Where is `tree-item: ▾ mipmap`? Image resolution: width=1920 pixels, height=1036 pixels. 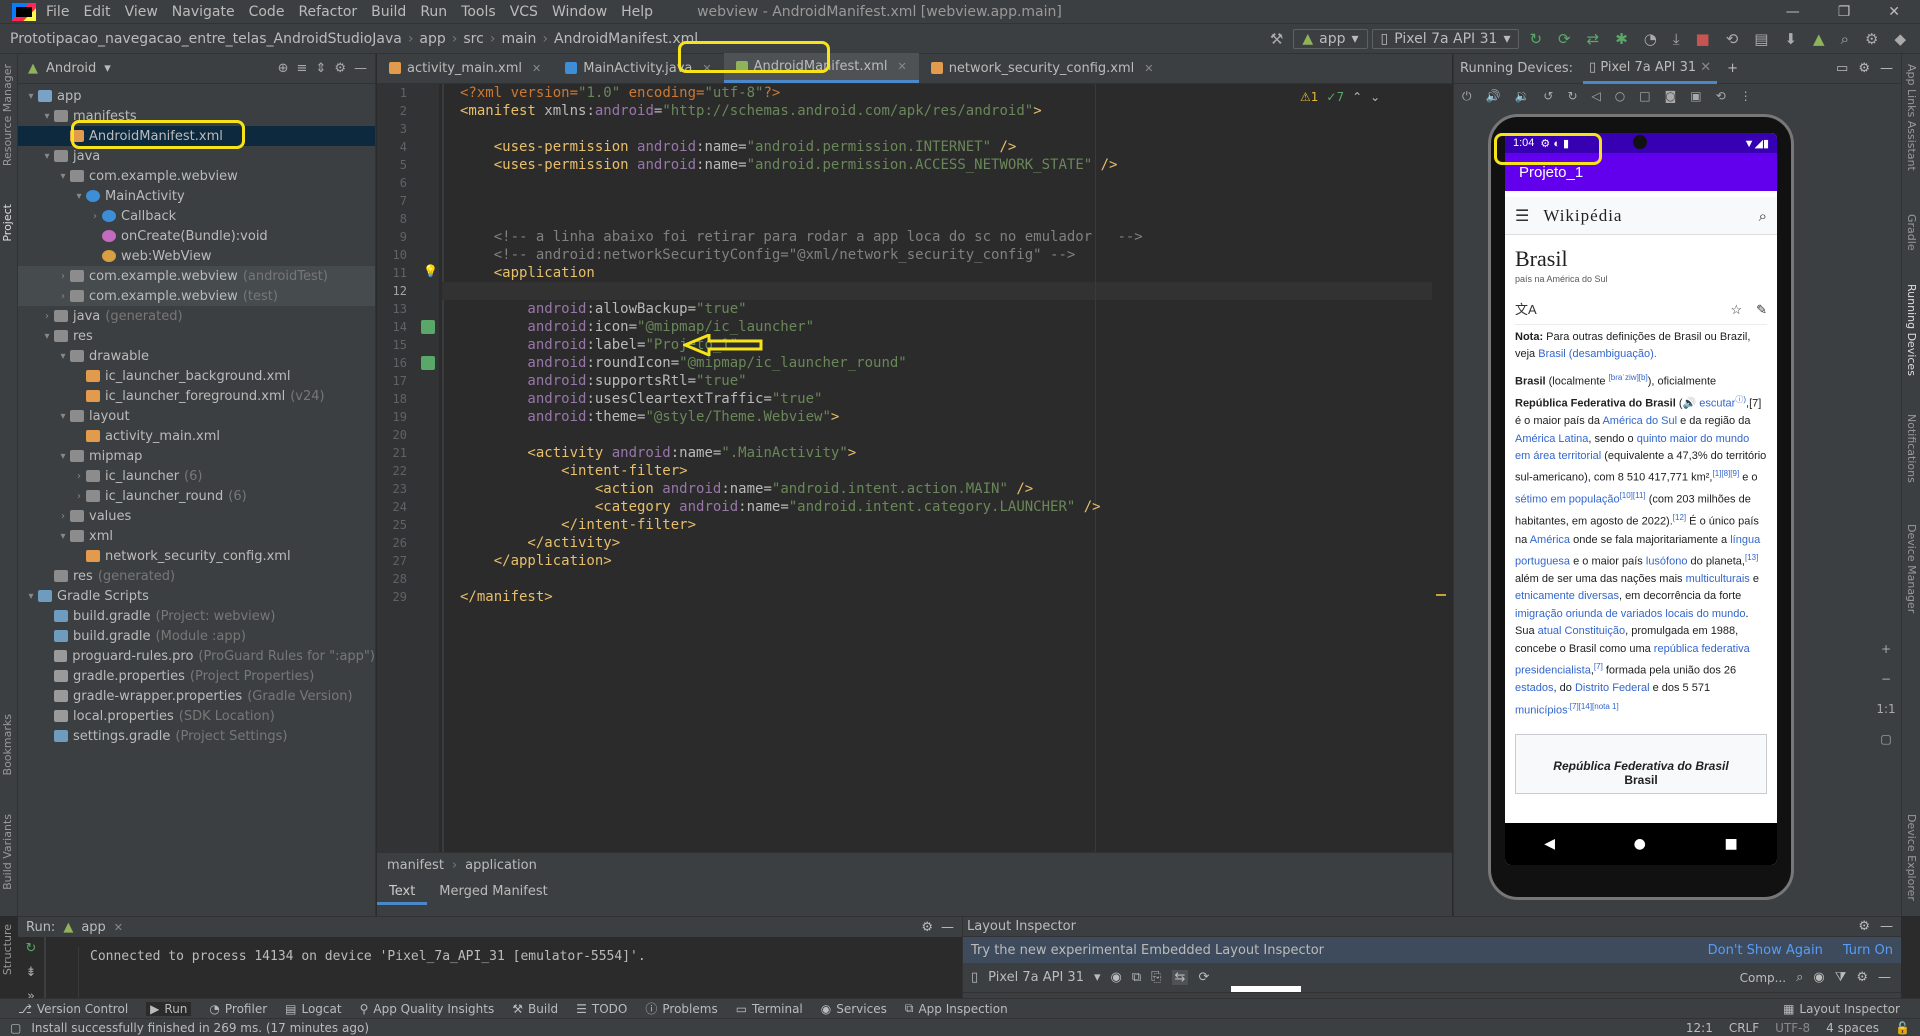
tree-item: ▾ mipmap is located at coordinates (196, 456).